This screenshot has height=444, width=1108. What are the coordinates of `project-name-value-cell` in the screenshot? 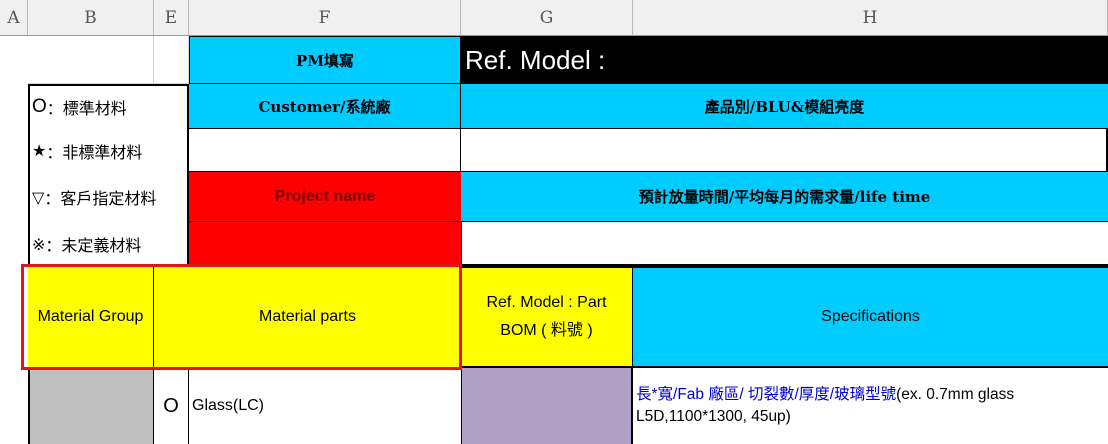 It's located at (325, 244).